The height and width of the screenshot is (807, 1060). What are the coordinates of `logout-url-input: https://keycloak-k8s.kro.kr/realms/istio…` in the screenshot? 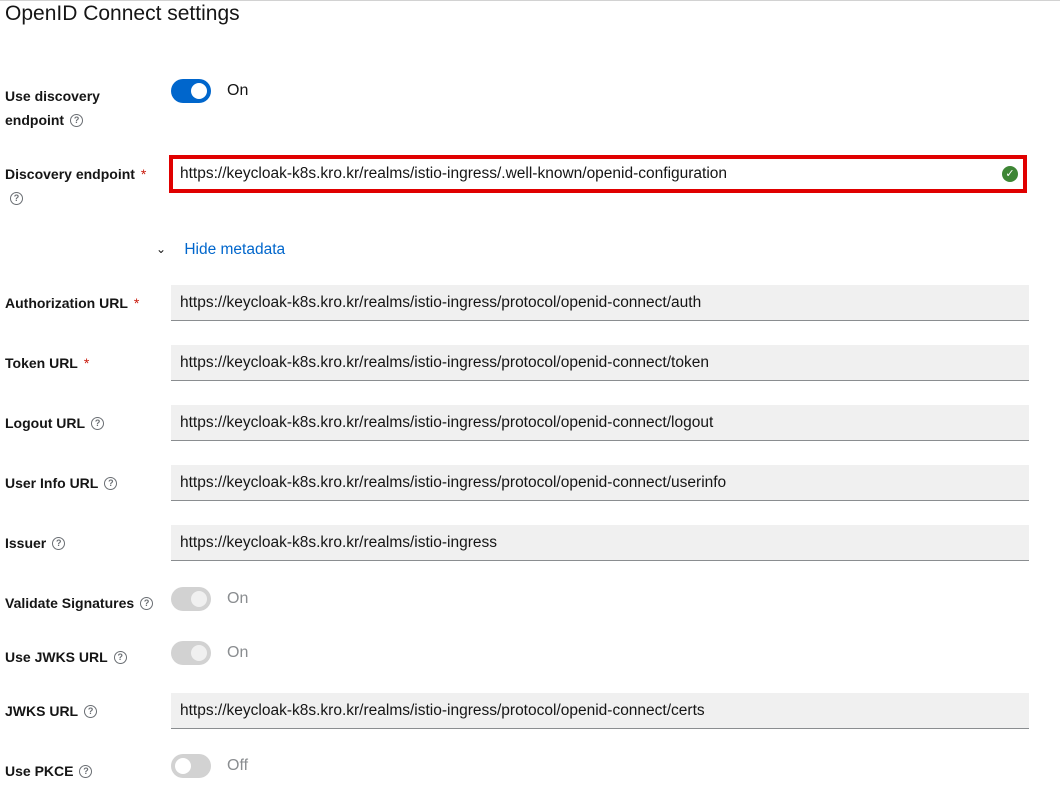 It's located at (600, 423).